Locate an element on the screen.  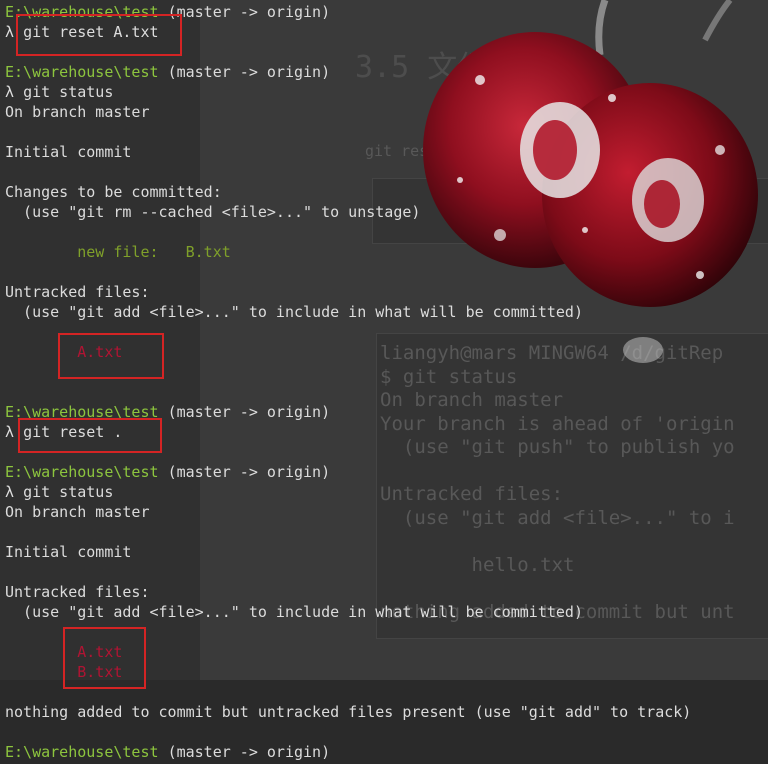
highlight-box-reset-all is located at coordinates (90, 435).